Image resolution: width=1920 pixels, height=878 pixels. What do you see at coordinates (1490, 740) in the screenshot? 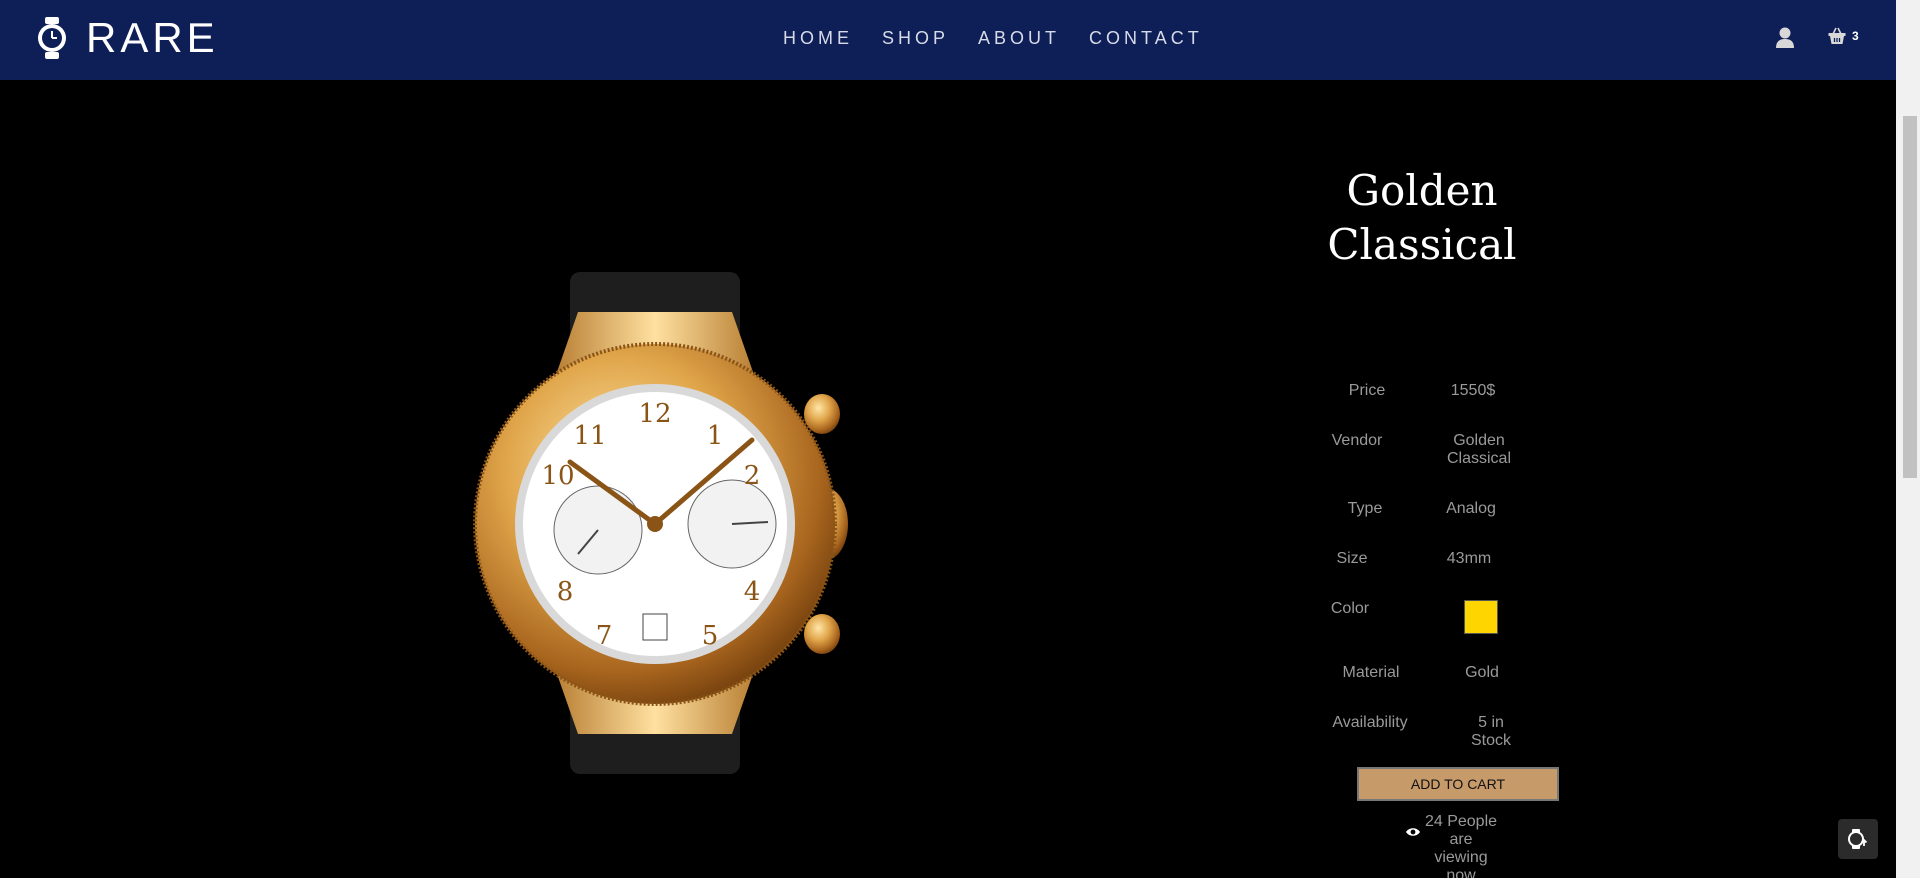
I see `availability-line2: Stock` at bounding box center [1490, 740].